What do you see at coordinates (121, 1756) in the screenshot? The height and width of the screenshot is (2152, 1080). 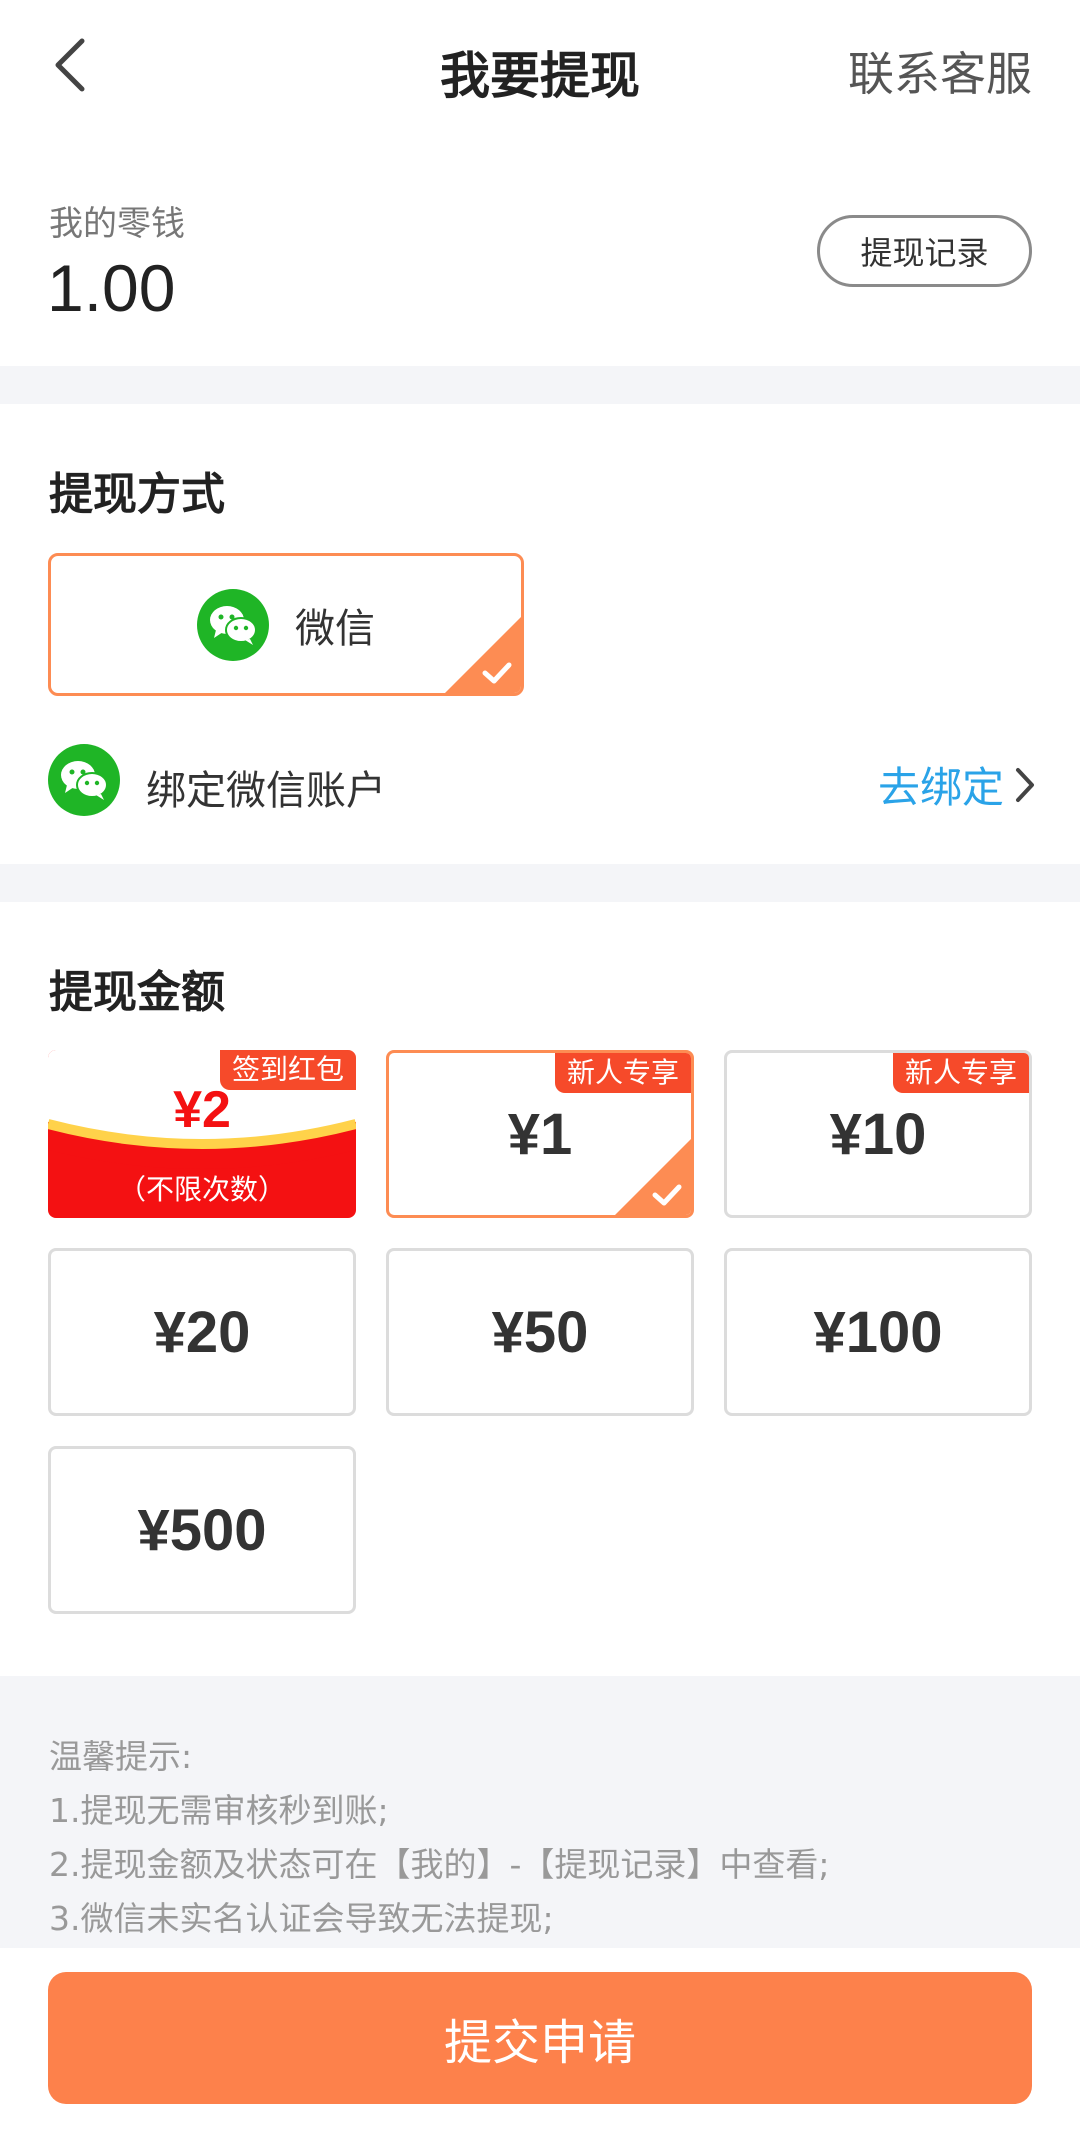 I see `tips-title: 温馨提示:` at bounding box center [121, 1756].